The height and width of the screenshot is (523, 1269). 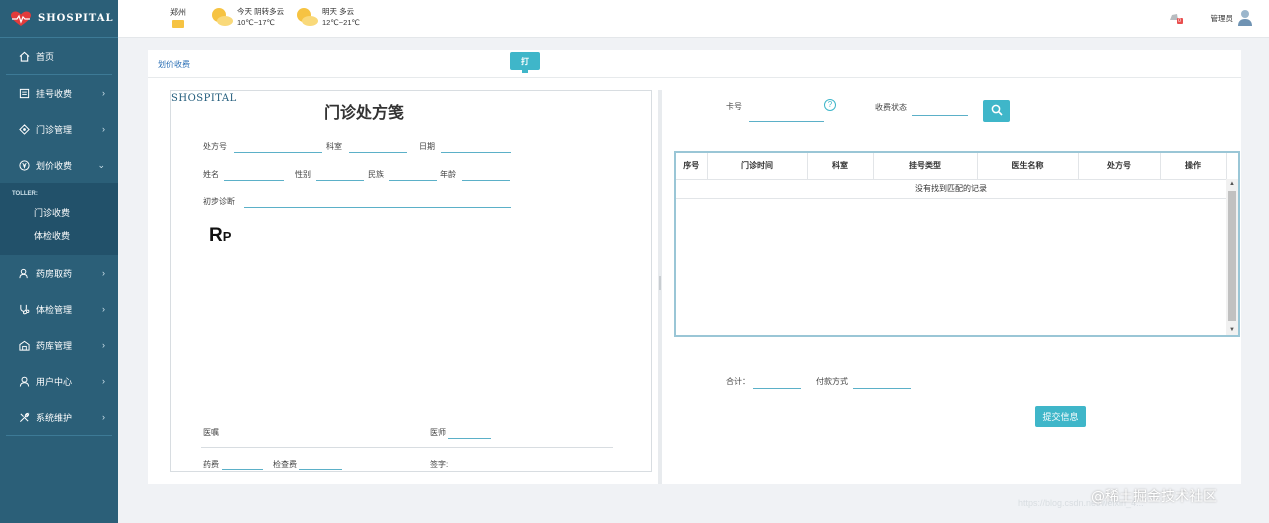 I want to click on search-icon, so click(x=997, y=110).